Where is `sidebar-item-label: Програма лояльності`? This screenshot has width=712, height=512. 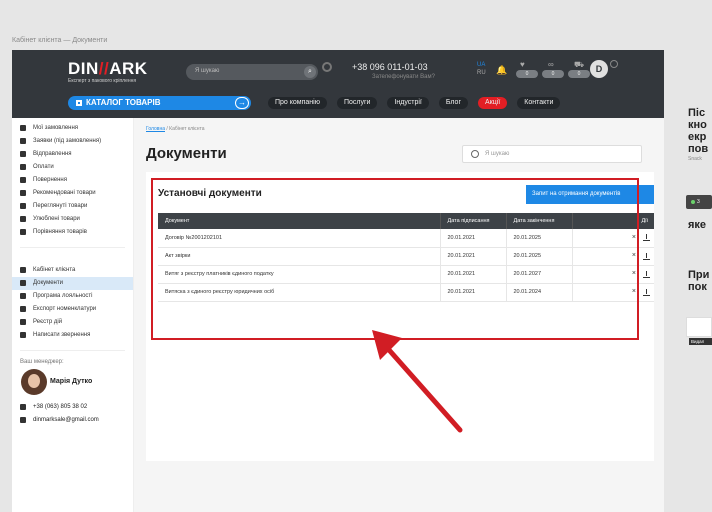 sidebar-item-label: Програма лояльності is located at coordinates (63, 296).